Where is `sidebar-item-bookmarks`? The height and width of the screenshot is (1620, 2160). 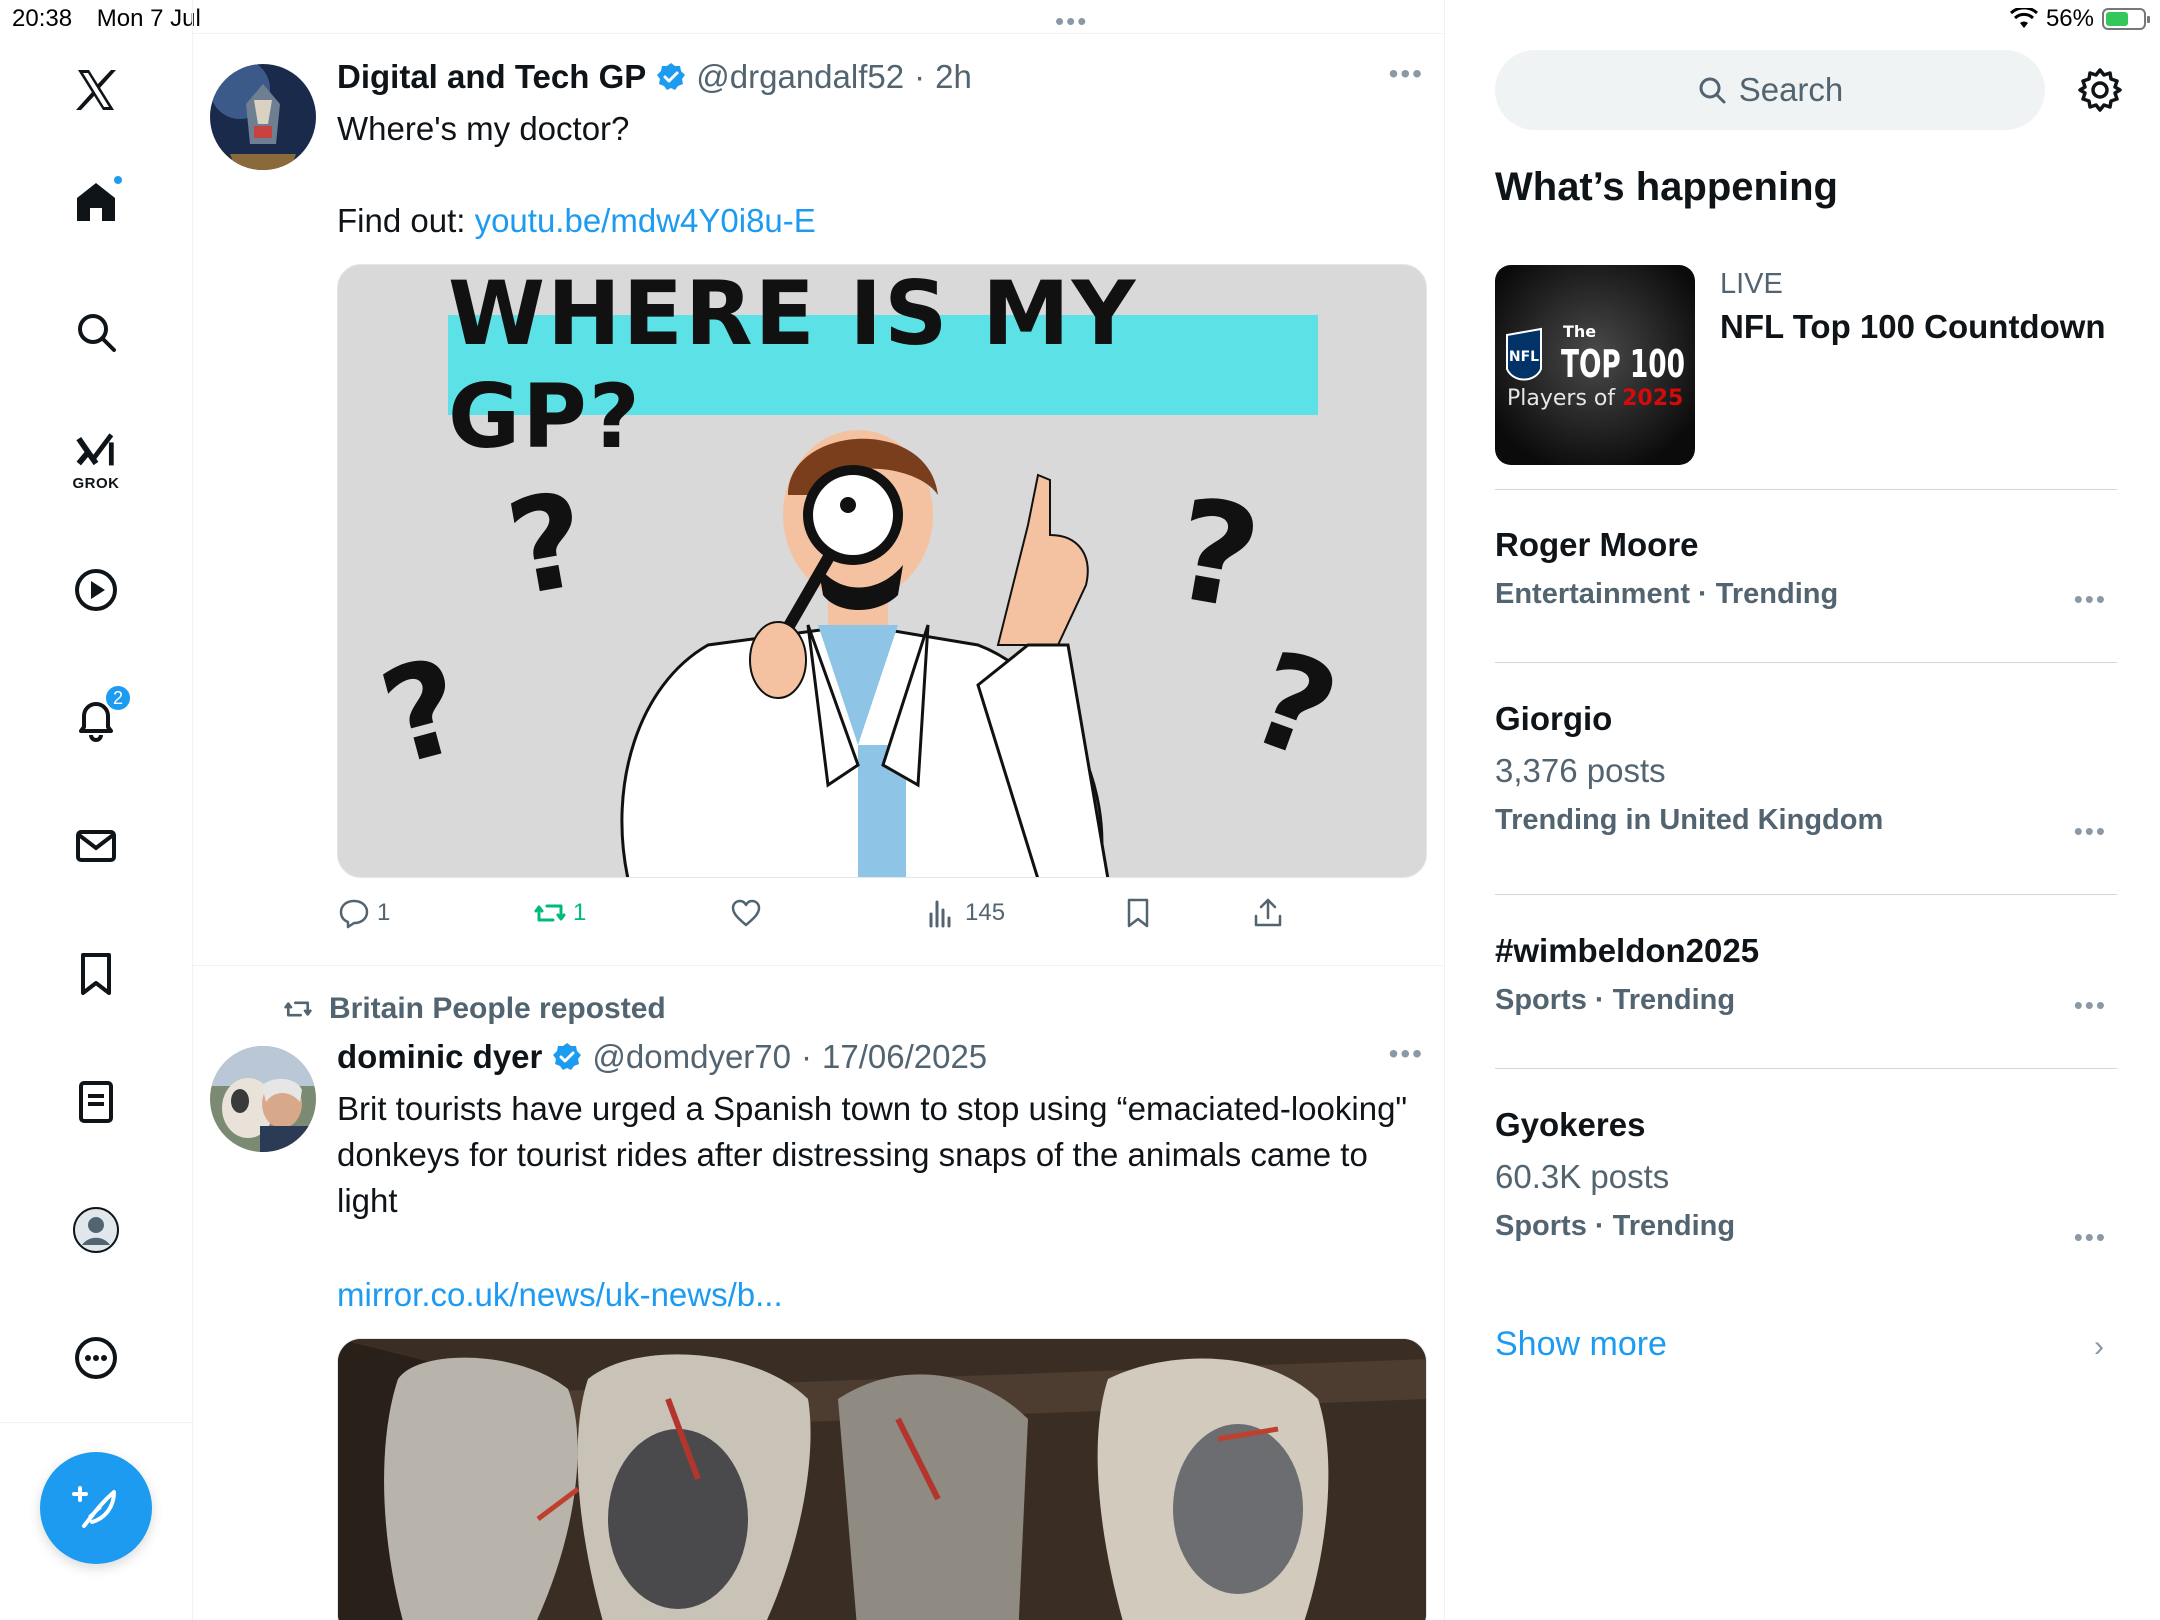
sidebar-item-bookmarks is located at coordinates (96, 974).